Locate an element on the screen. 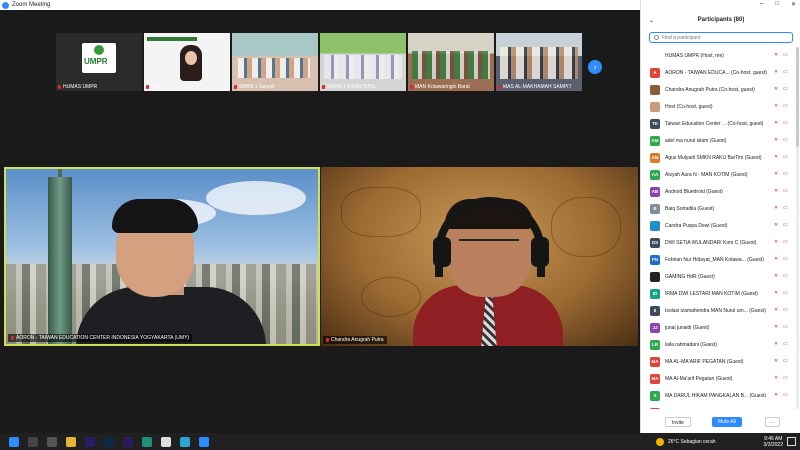 This screenshot has width=800, height=450. photoshop-icon is located at coordinates (109, 441).